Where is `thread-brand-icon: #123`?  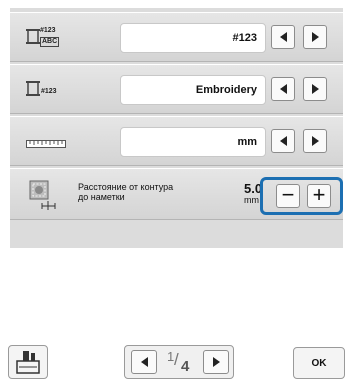 thread-brand-icon: #123 is located at coordinates (44, 90).